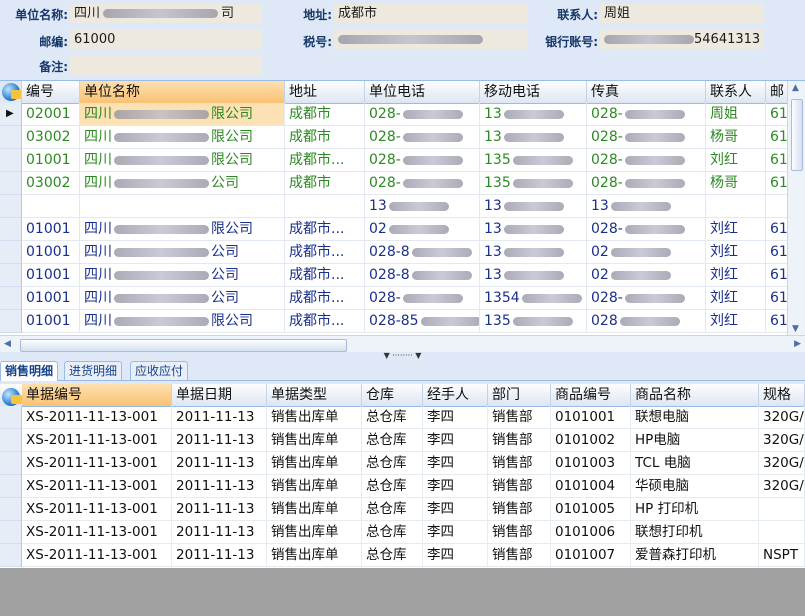  What do you see at coordinates (695, 509) in the screenshot?
I see `sales-cell: HP 打印机` at bounding box center [695, 509].